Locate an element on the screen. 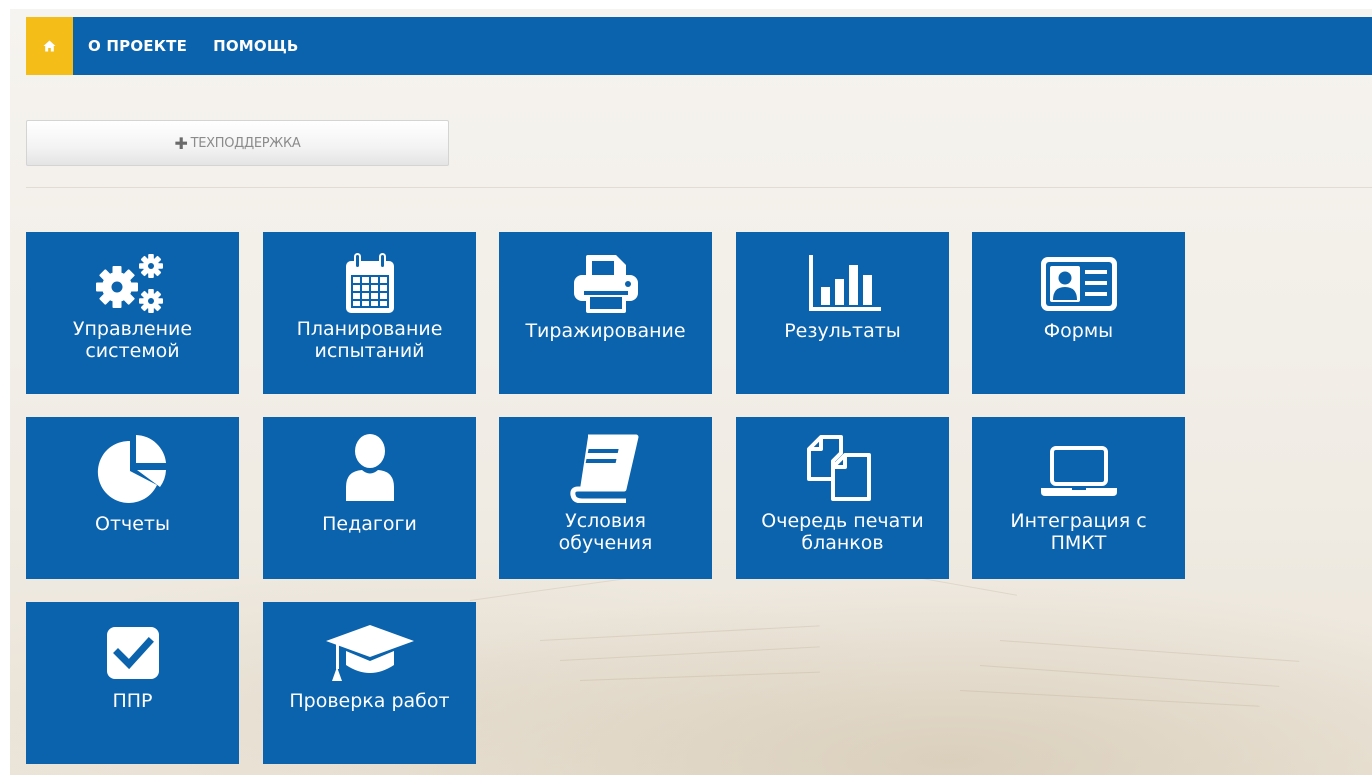 The height and width of the screenshot is (775, 1372). gears-icon is located at coordinates (129, 283).